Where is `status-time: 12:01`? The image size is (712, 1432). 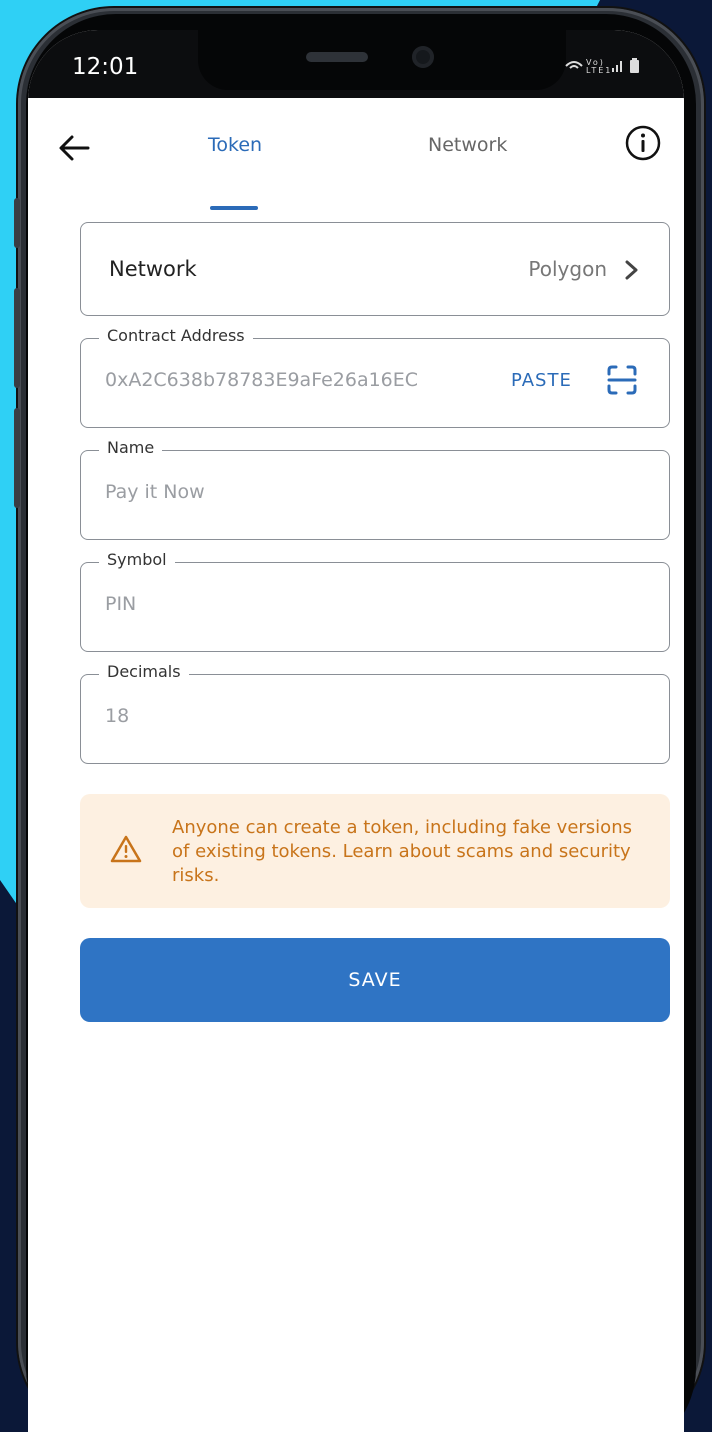 status-time: 12:01 is located at coordinates (105, 67).